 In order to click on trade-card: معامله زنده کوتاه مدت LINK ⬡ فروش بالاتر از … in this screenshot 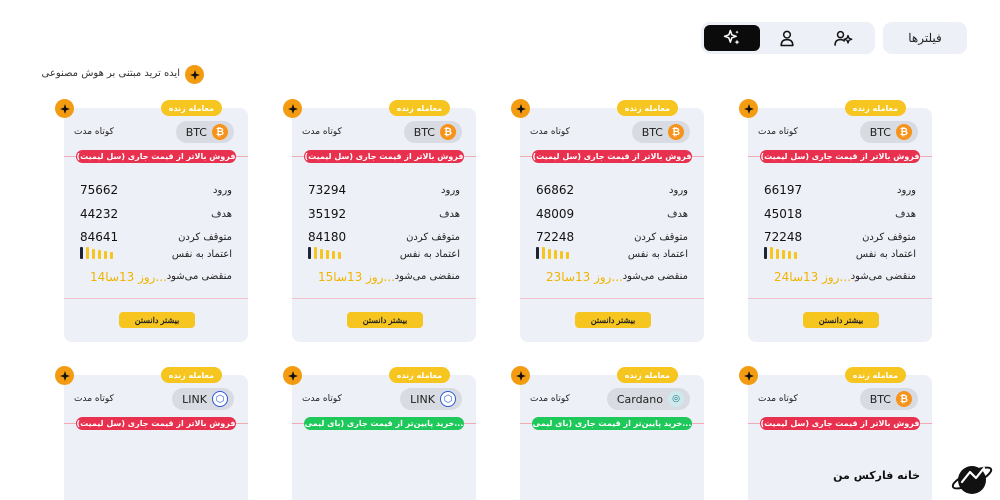, I will do `click(151, 433)`.